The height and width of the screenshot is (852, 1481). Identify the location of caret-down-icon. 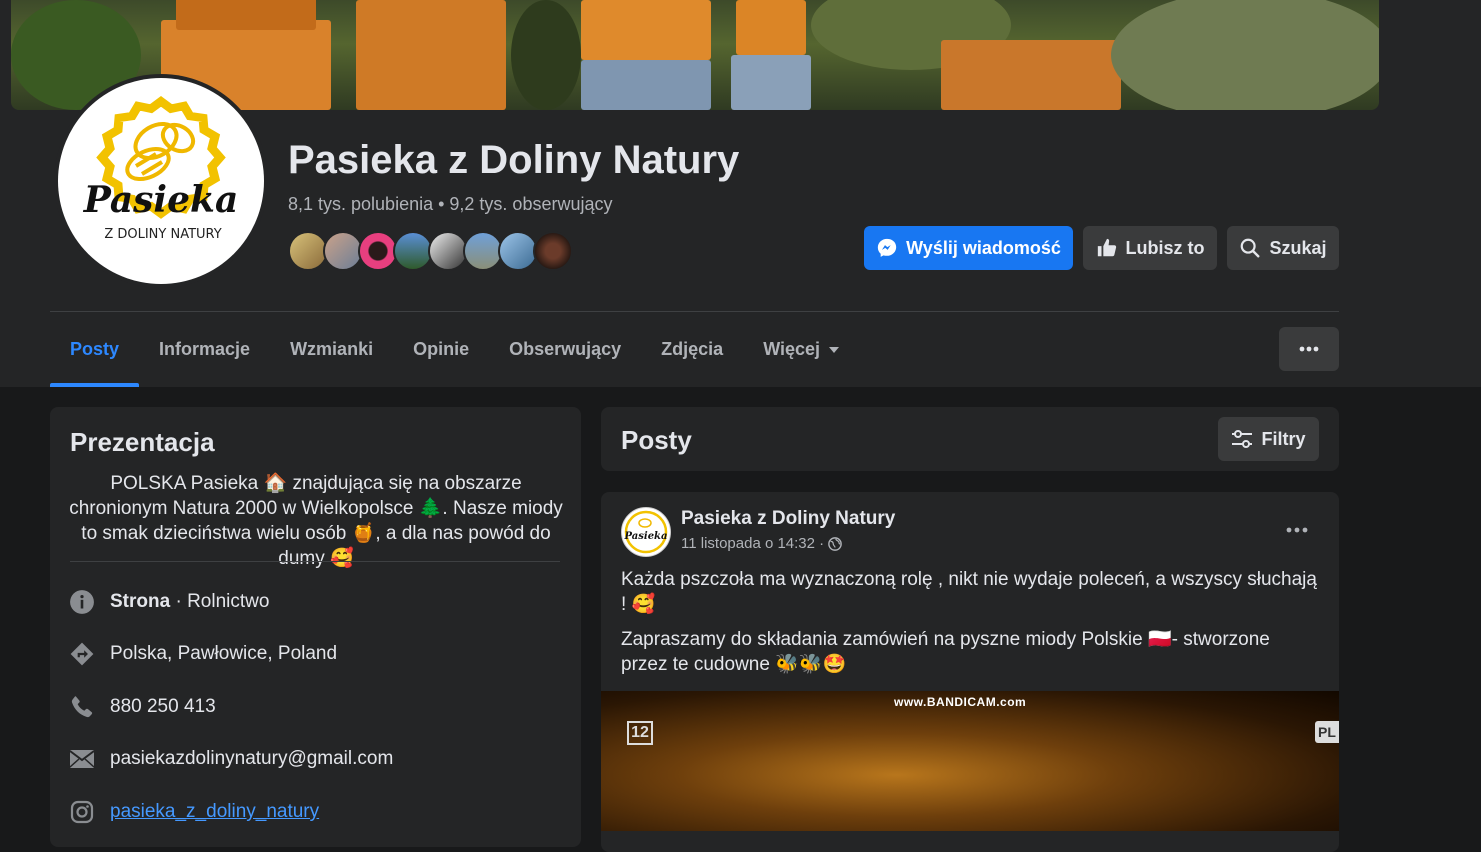
(834, 349).